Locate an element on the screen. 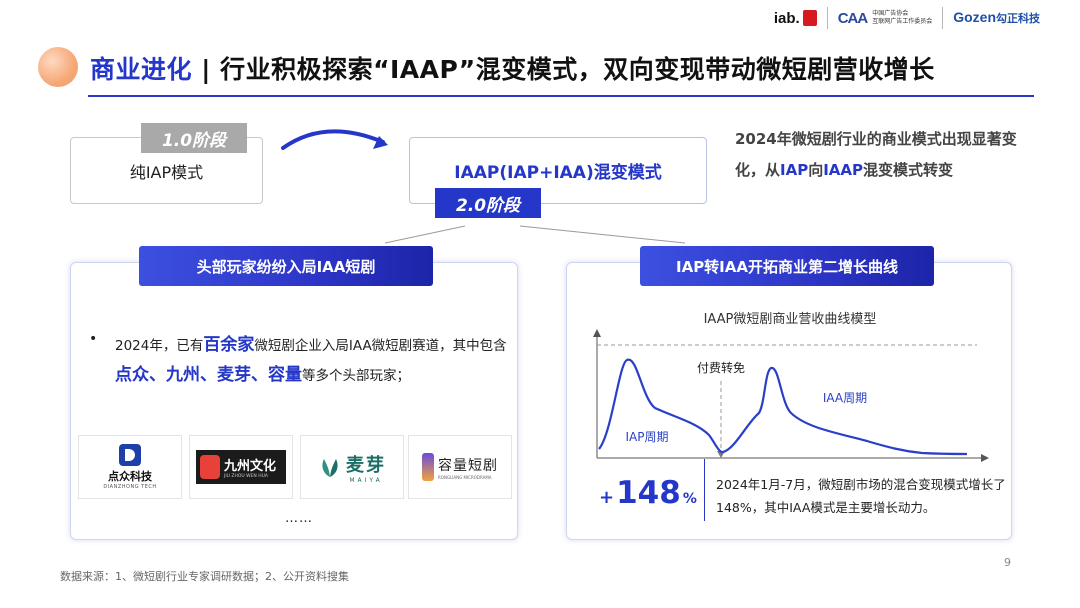  growth-number: 148 is located at coordinates (648, 493).